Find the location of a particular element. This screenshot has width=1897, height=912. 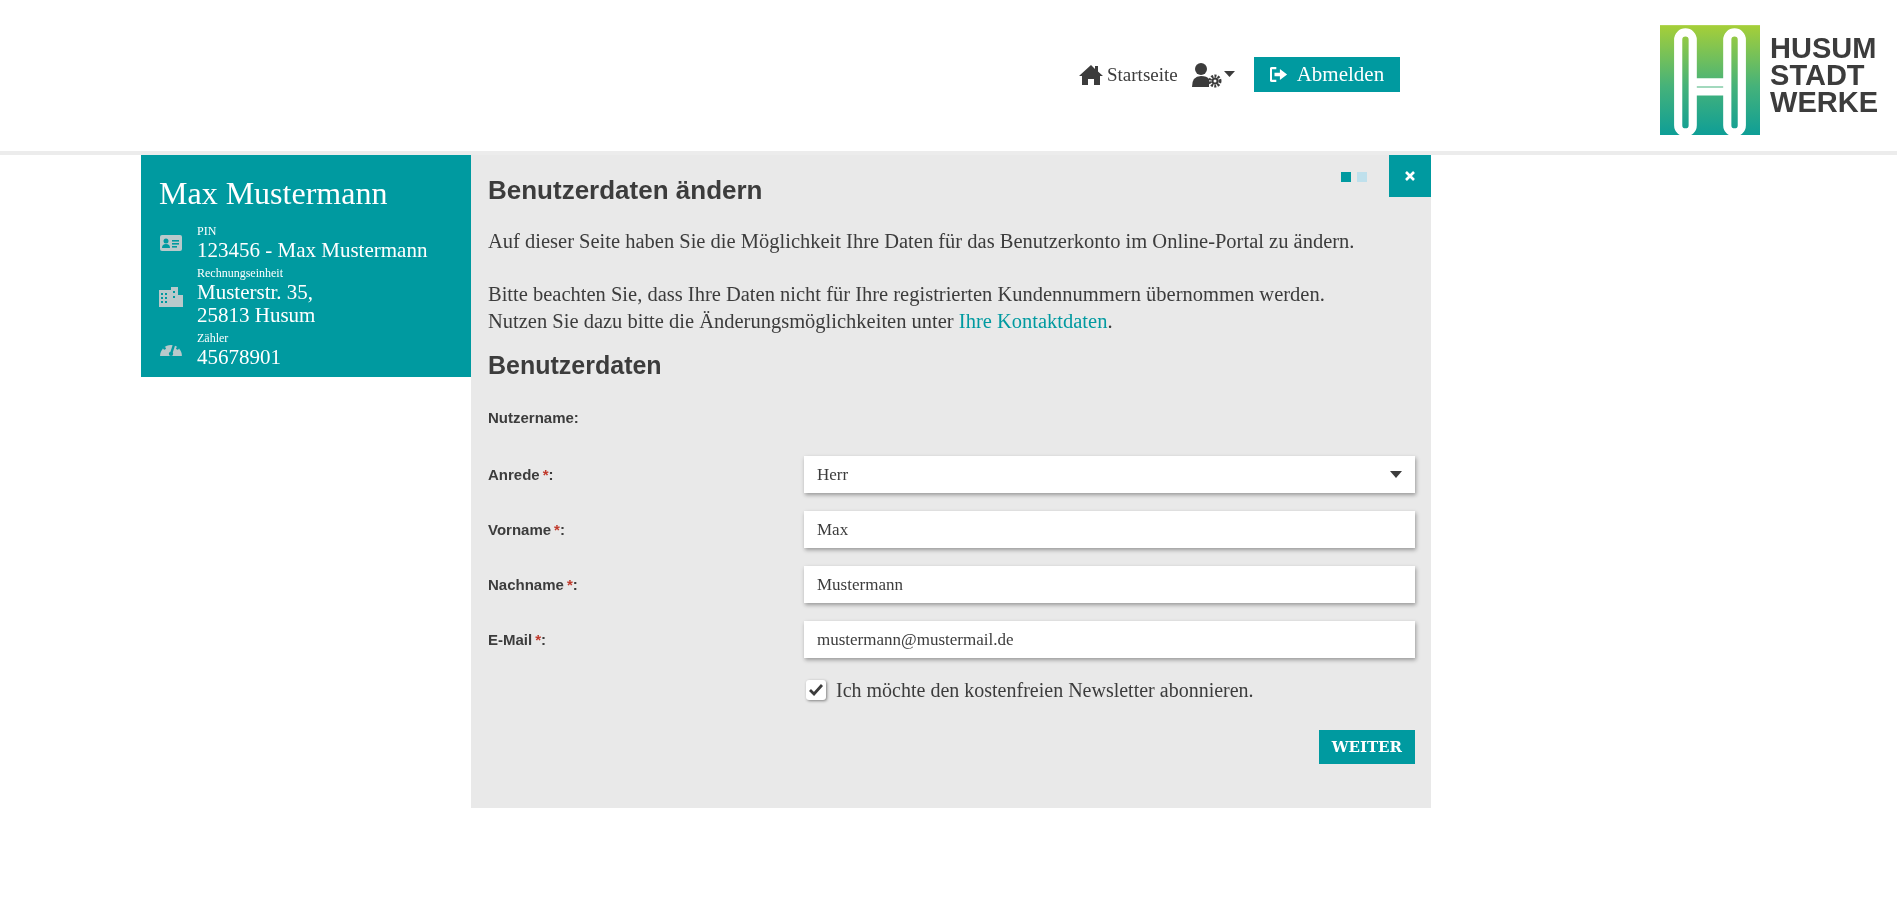

info-paragraph: Bitte beachten Sie, dass Ihre Daten nicht für Ihre registrierten Kundennummern übernommen werden. Nutzen Sie dazu bitte die Änderungsmöglichkeiten unter Ihre Kontaktdaten. is located at coordinates (907, 308).